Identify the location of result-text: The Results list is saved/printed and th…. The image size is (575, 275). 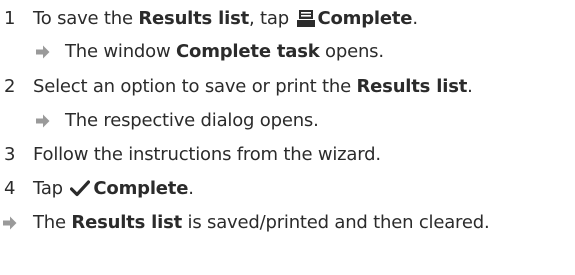
(261, 223).